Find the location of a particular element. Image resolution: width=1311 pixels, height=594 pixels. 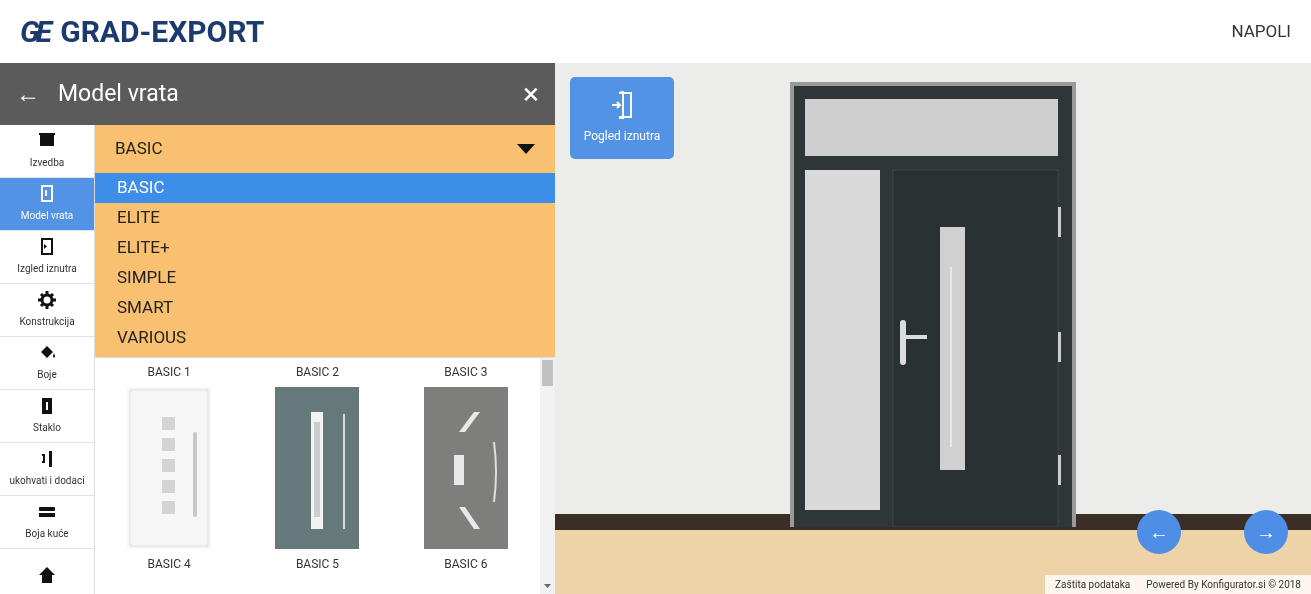

model-label: BASIC 6 is located at coordinates (466, 564).